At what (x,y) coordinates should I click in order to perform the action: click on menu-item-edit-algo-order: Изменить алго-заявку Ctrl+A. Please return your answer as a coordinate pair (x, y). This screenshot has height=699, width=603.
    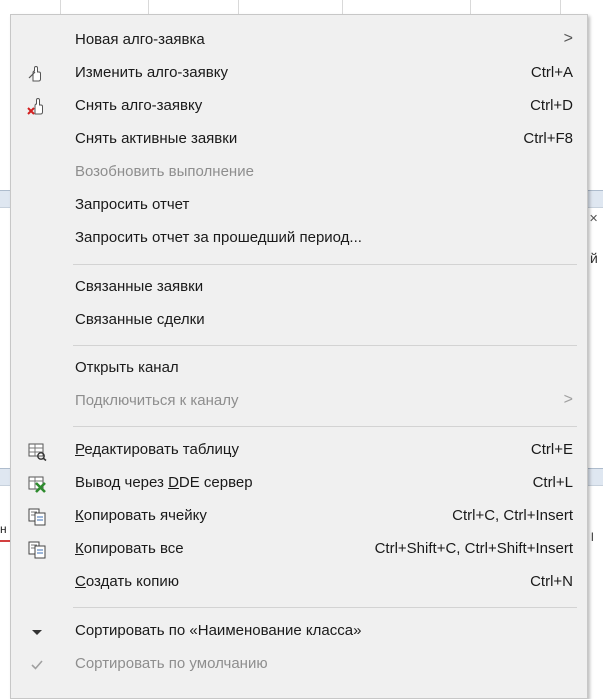
    Looking at the image, I should click on (299, 74).